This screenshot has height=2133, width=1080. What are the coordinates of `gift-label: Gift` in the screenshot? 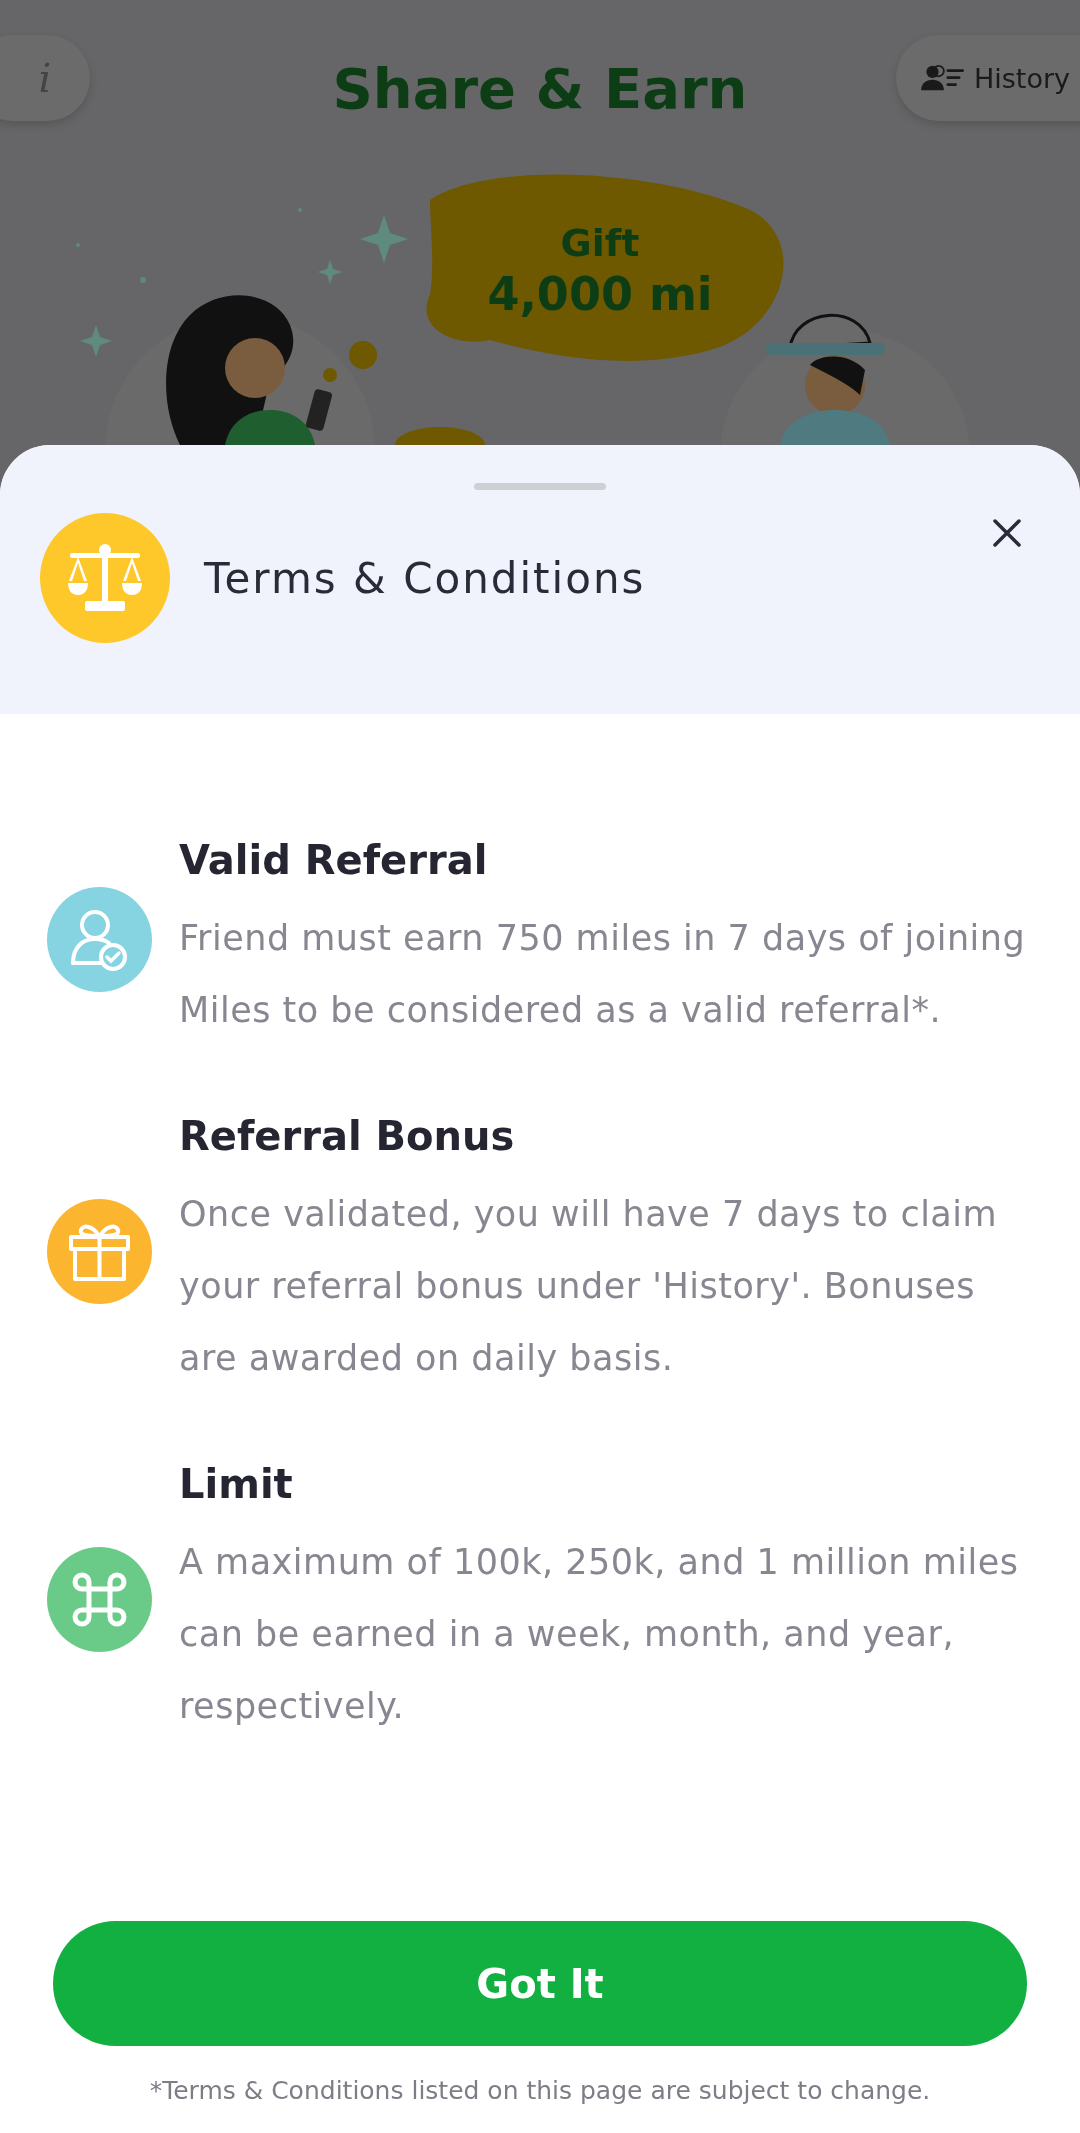 It's located at (600, 243).